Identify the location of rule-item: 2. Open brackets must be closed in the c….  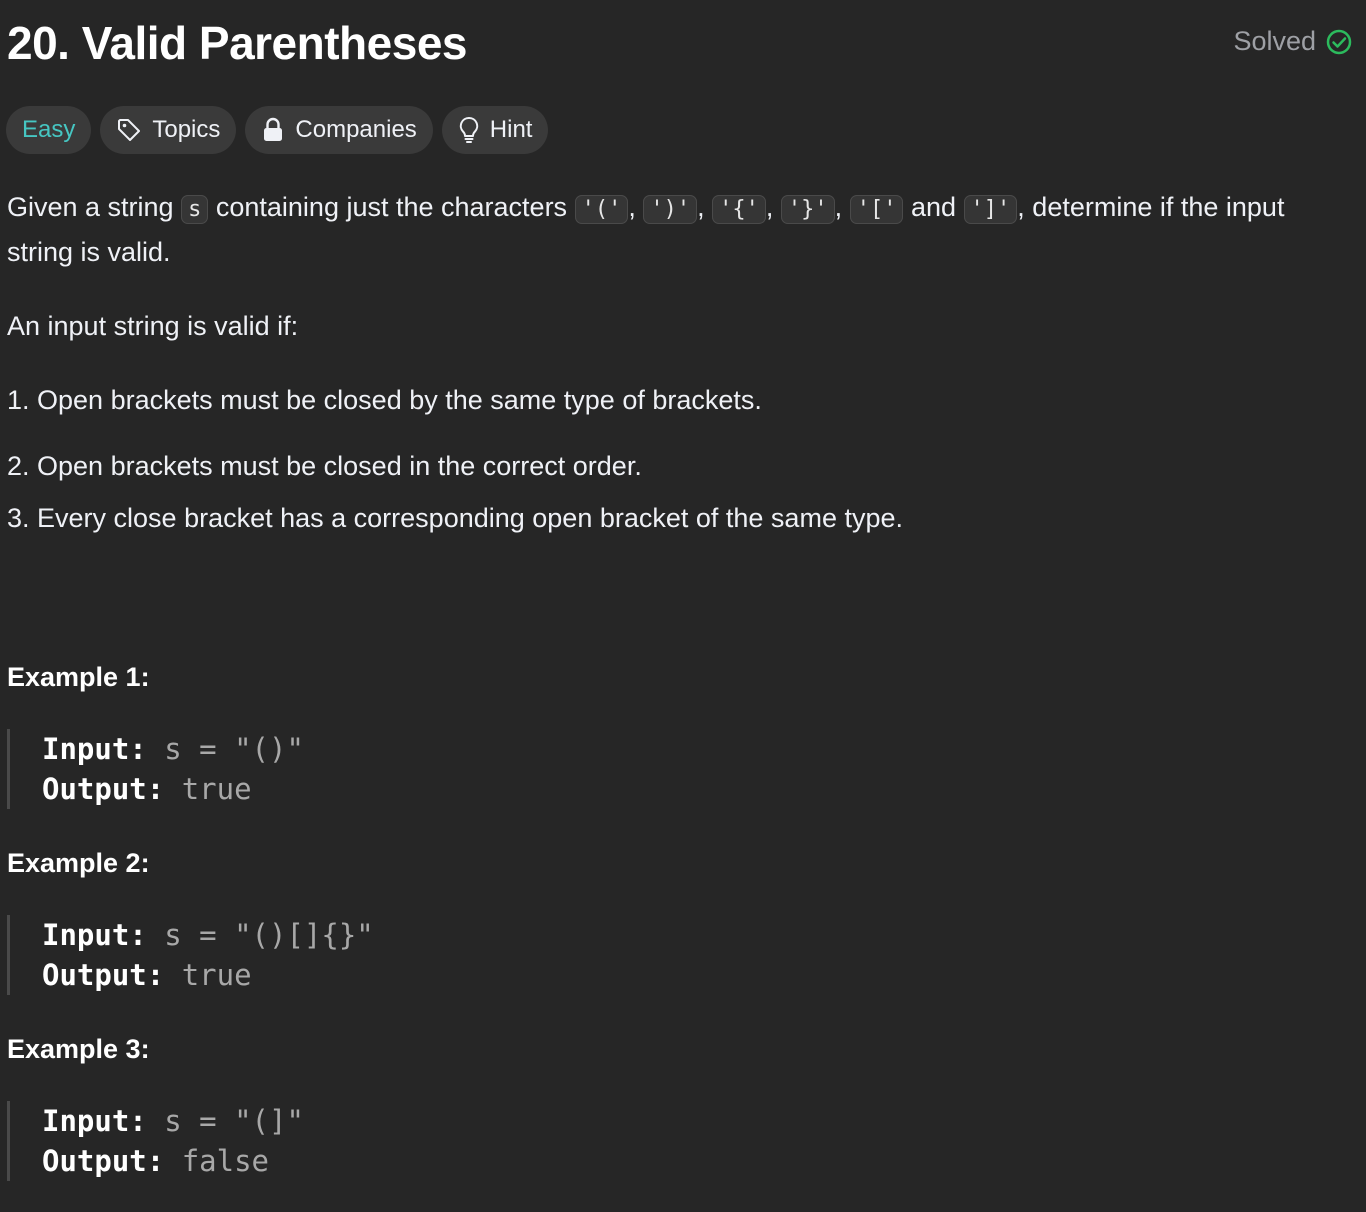
(324, 466).